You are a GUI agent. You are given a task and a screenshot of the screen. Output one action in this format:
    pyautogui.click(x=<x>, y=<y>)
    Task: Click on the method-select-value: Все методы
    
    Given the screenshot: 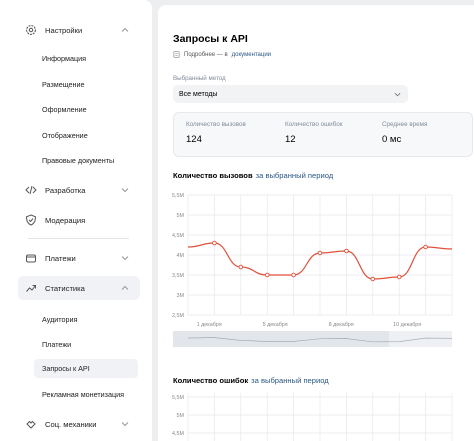 What is the action you would take?
    pyautogui.click(x=198, y=94)
    